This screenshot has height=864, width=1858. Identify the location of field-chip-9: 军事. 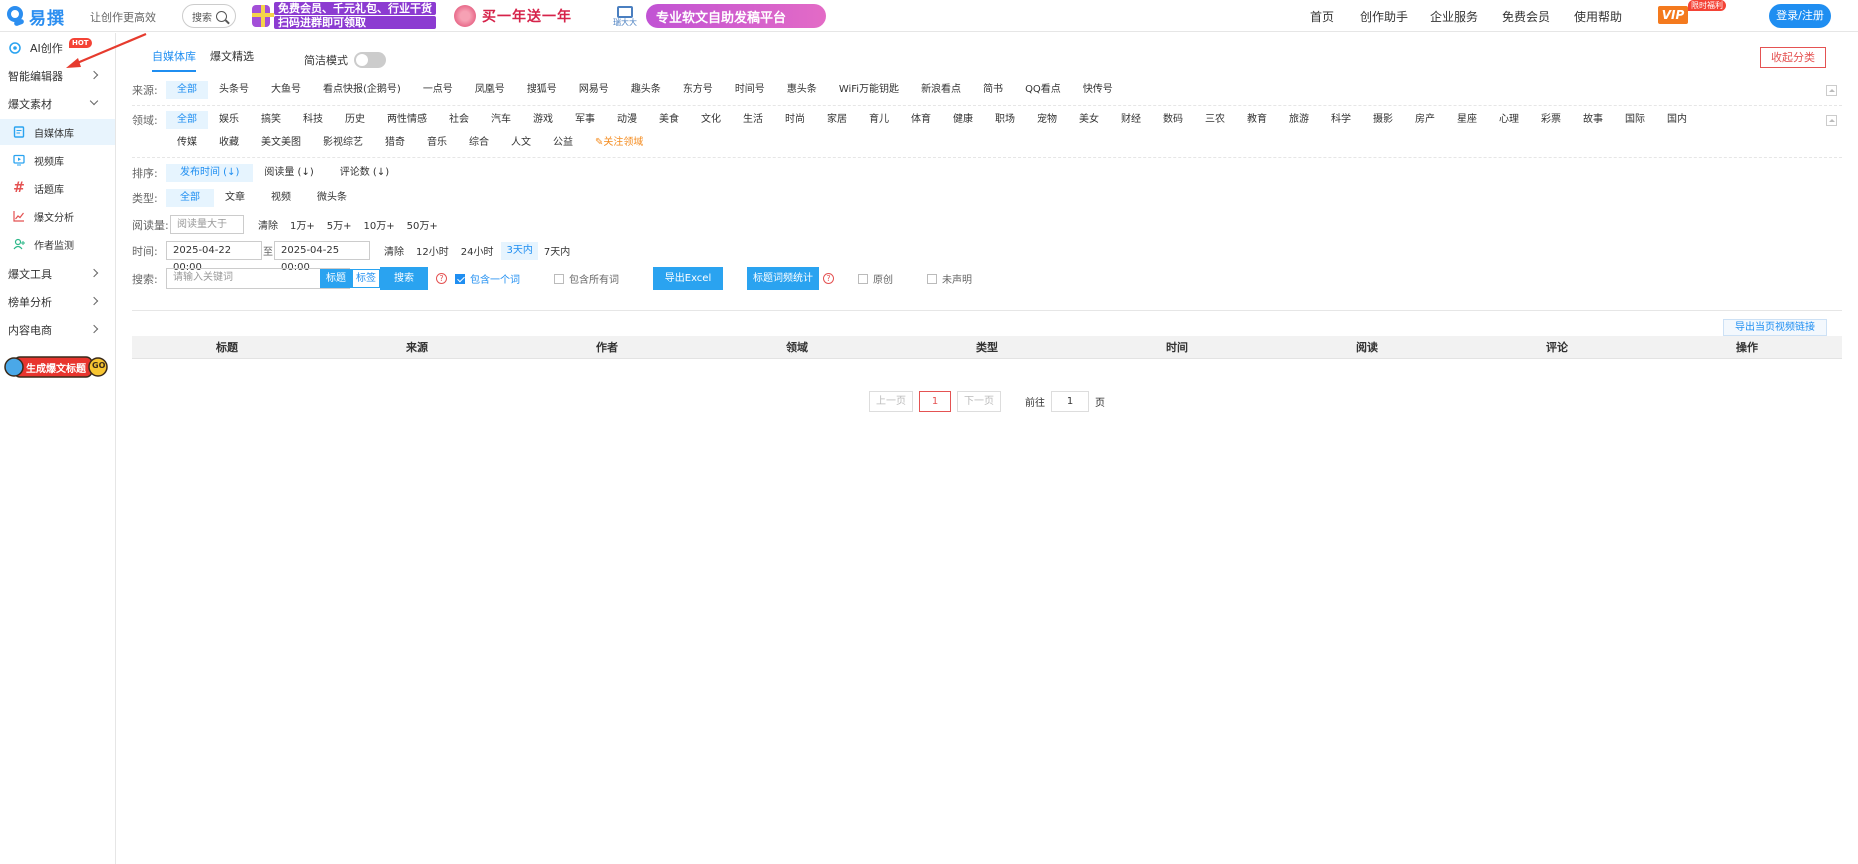
(585, 120).